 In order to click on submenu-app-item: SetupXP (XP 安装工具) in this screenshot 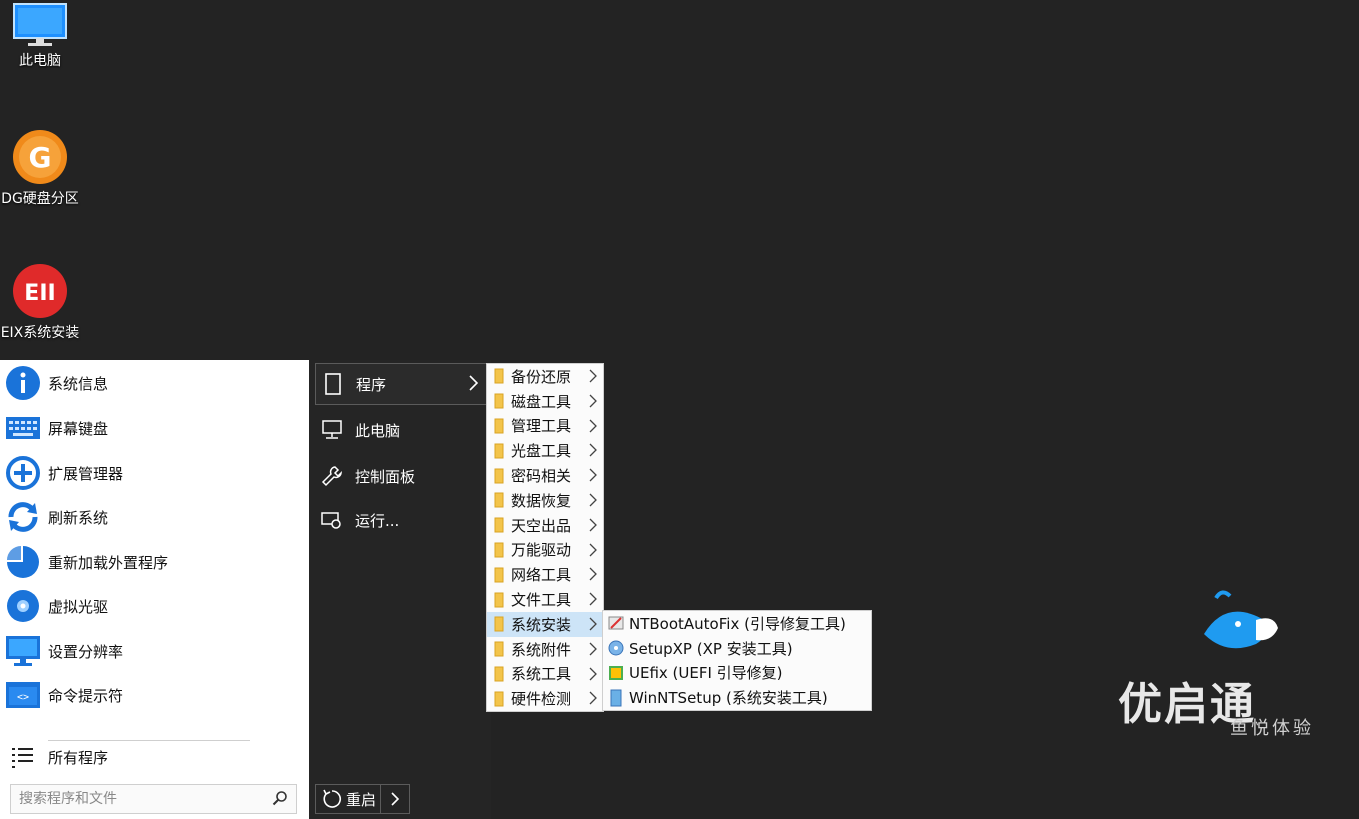, I will do `click(737, 648)`.